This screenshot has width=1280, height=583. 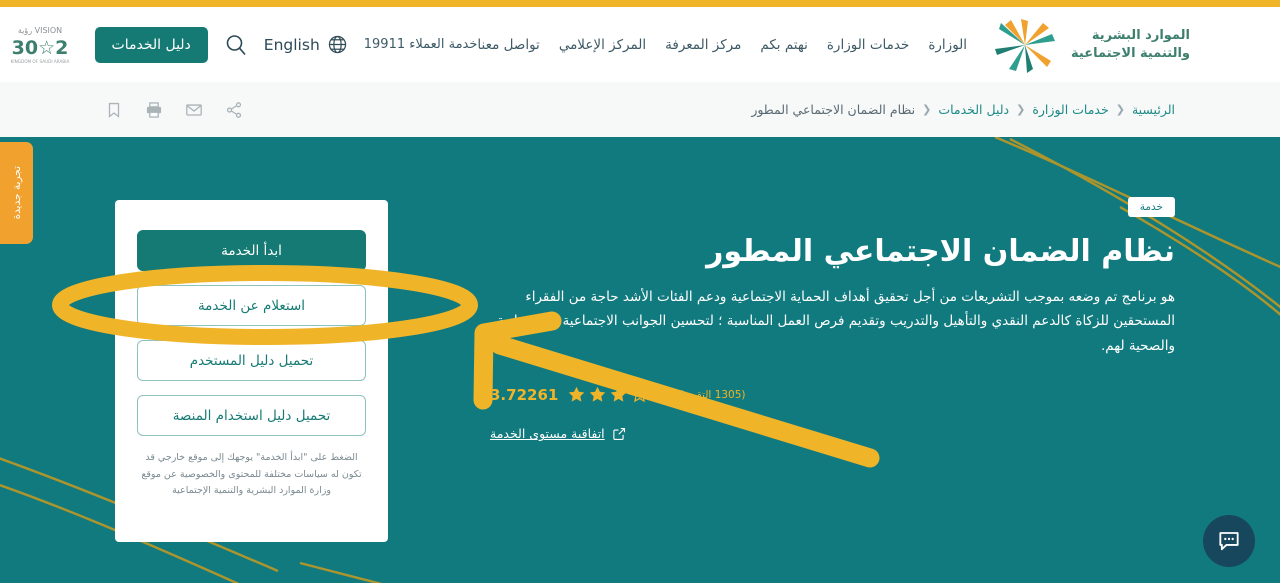 I want to click on bookmark-icon, so click(x=114, y=110).